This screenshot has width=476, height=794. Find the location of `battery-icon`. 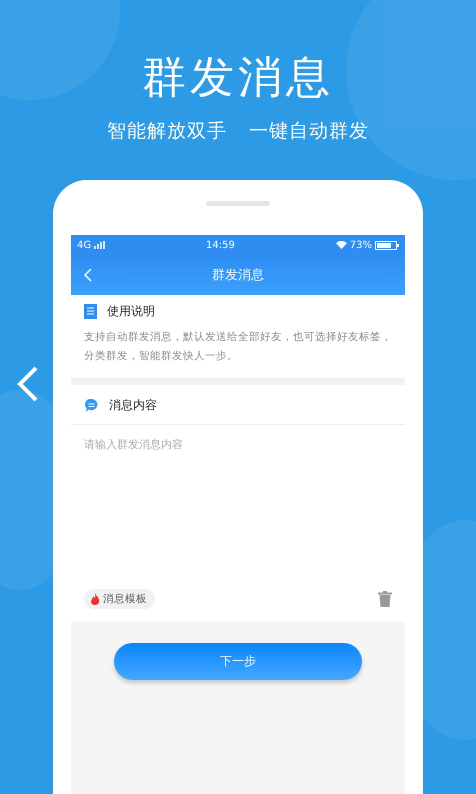

battery-icon is located at coordinates (387, 245).